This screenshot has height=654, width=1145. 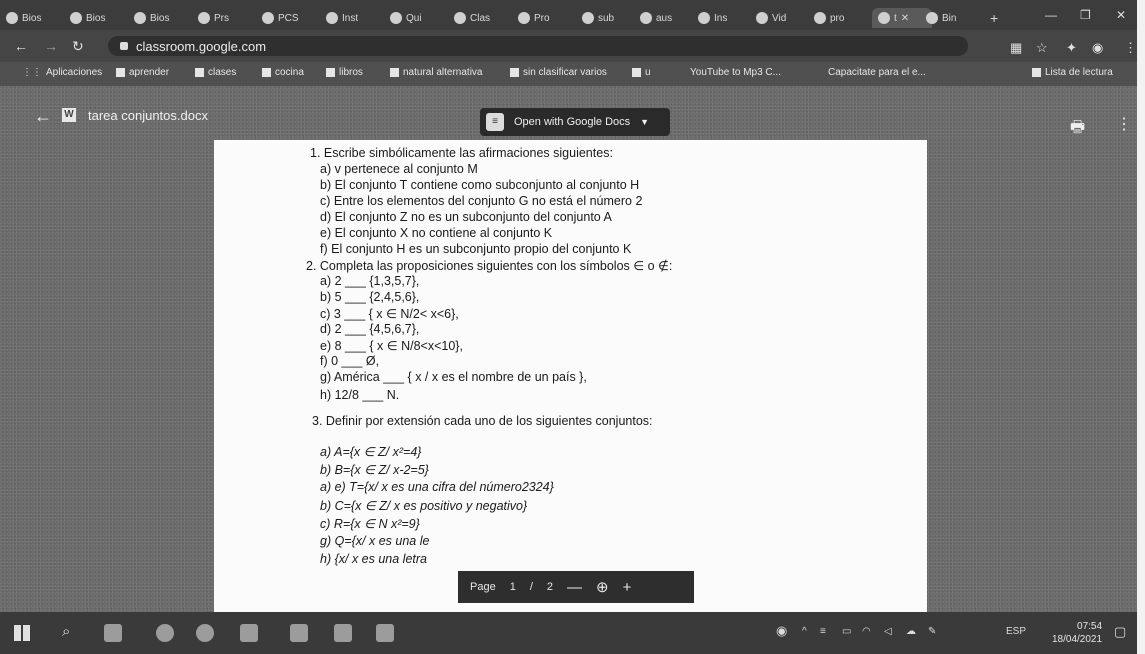 What do you see at coordinates (51, 46) in the screenshot?
I see `forward-icon: →` at bounding box center [51, 46].